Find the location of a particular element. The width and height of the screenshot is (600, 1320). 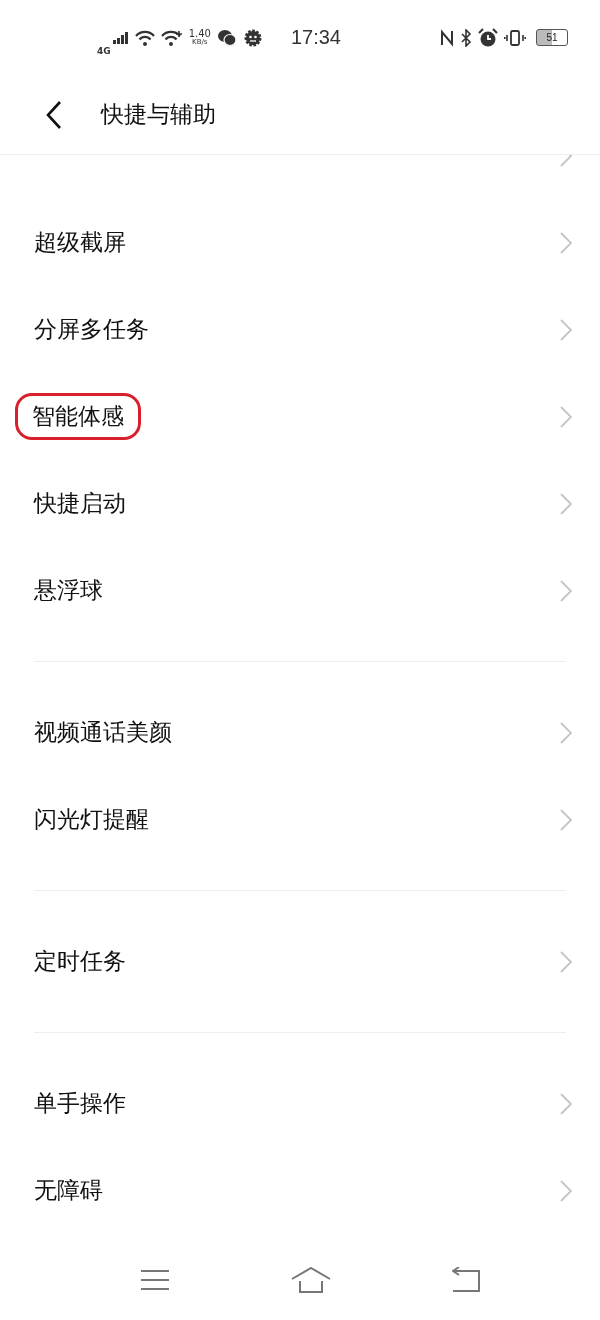

item-label: 视频通话美颜 is located at coordinates (103, 732).